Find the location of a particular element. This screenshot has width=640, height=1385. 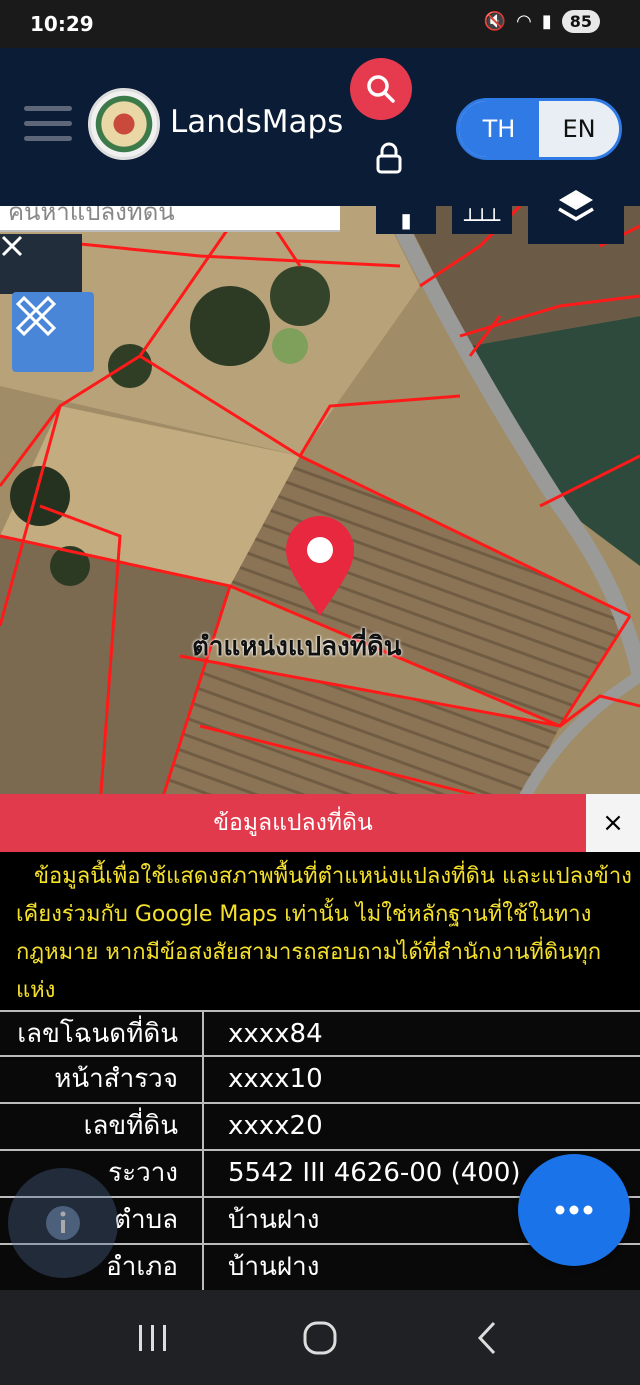

table-row: เลขโฉนดที่ดิน xxxx84 is located at coordinates (320, 1033).